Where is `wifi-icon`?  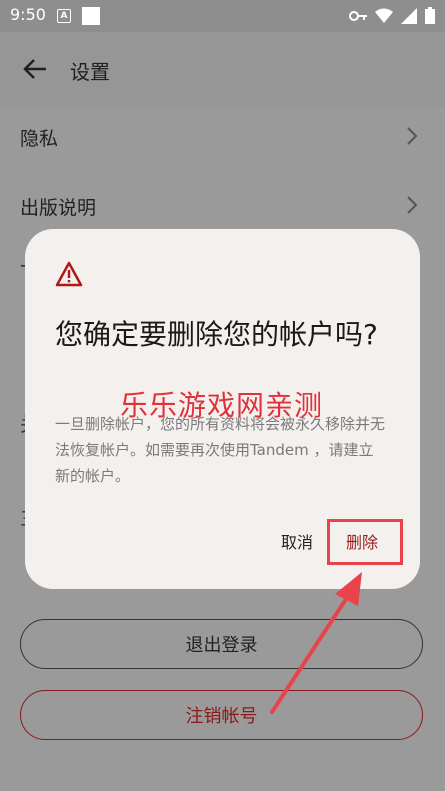 wifi-icon is located at coordinates (384, 15).